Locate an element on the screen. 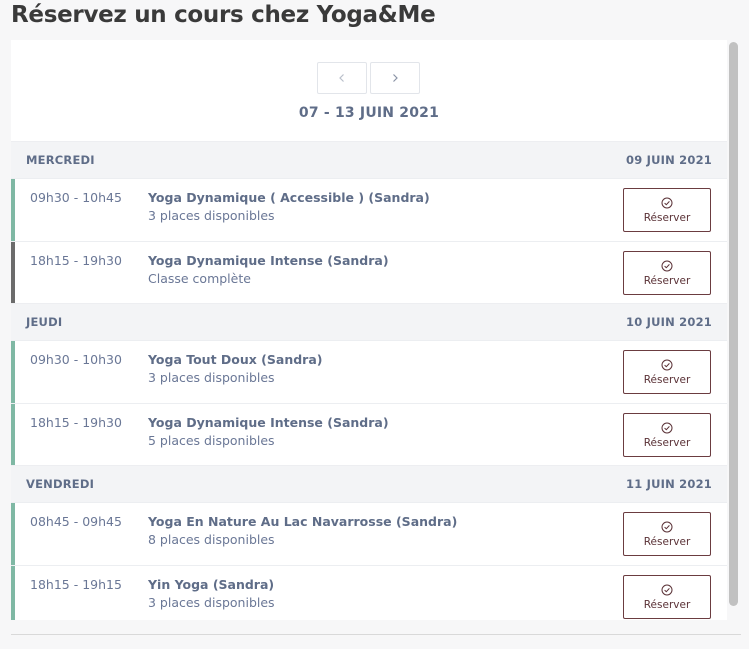  day-name: VENDREDI is located at coordinates (60, 484).